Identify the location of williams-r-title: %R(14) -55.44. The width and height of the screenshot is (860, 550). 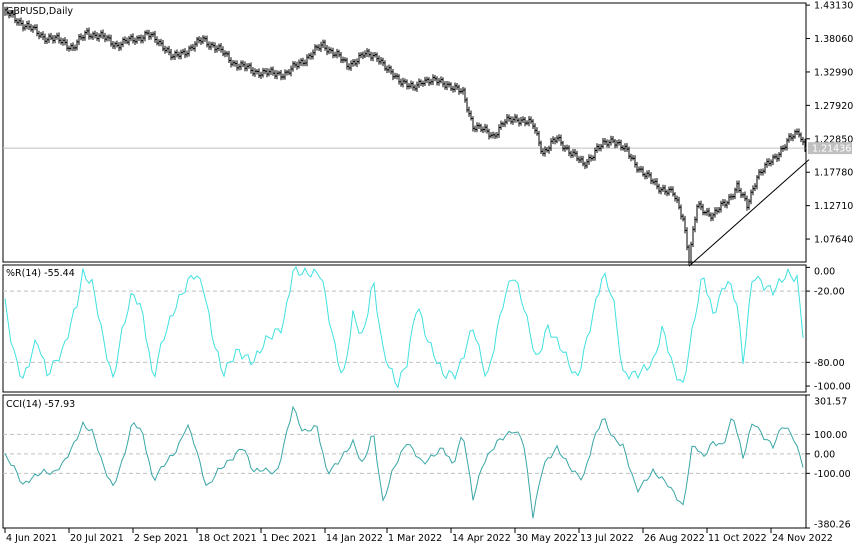
(40, 273).